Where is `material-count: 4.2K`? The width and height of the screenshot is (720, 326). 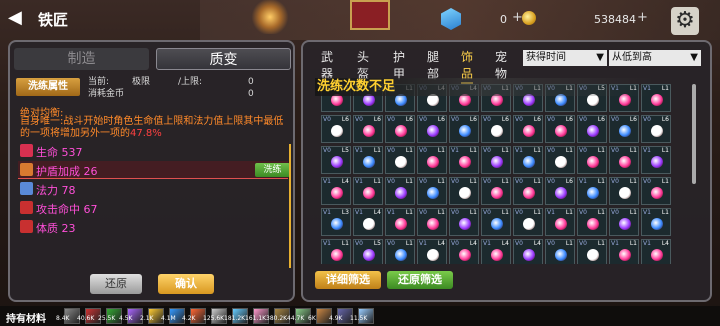 material-count: 4.2K is located at coordinates (189, 318).